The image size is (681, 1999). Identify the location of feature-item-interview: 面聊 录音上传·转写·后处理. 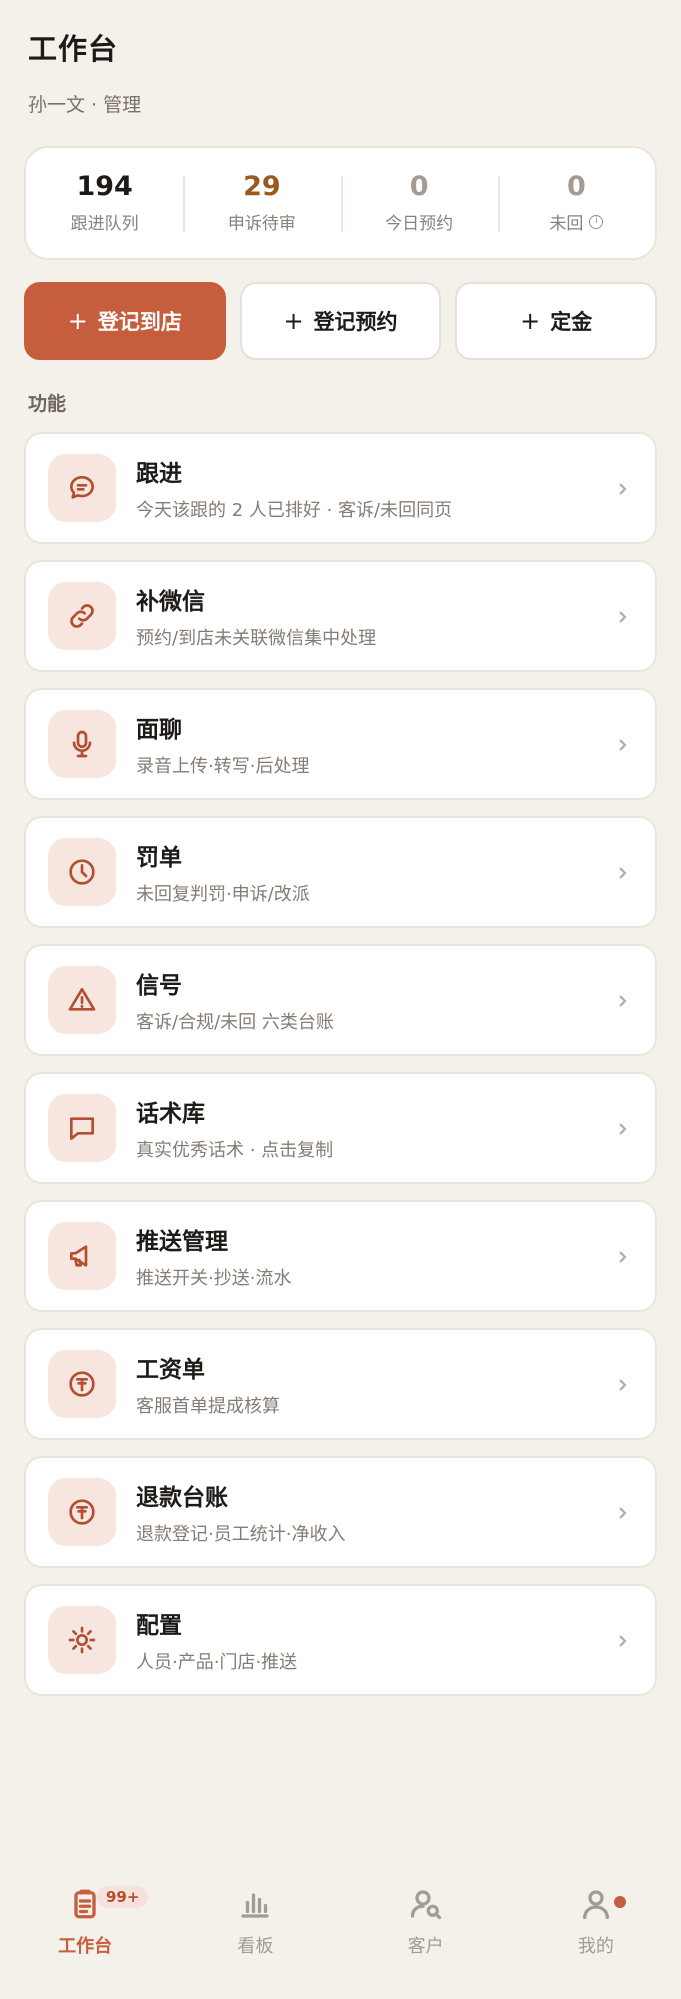
(340, 744).